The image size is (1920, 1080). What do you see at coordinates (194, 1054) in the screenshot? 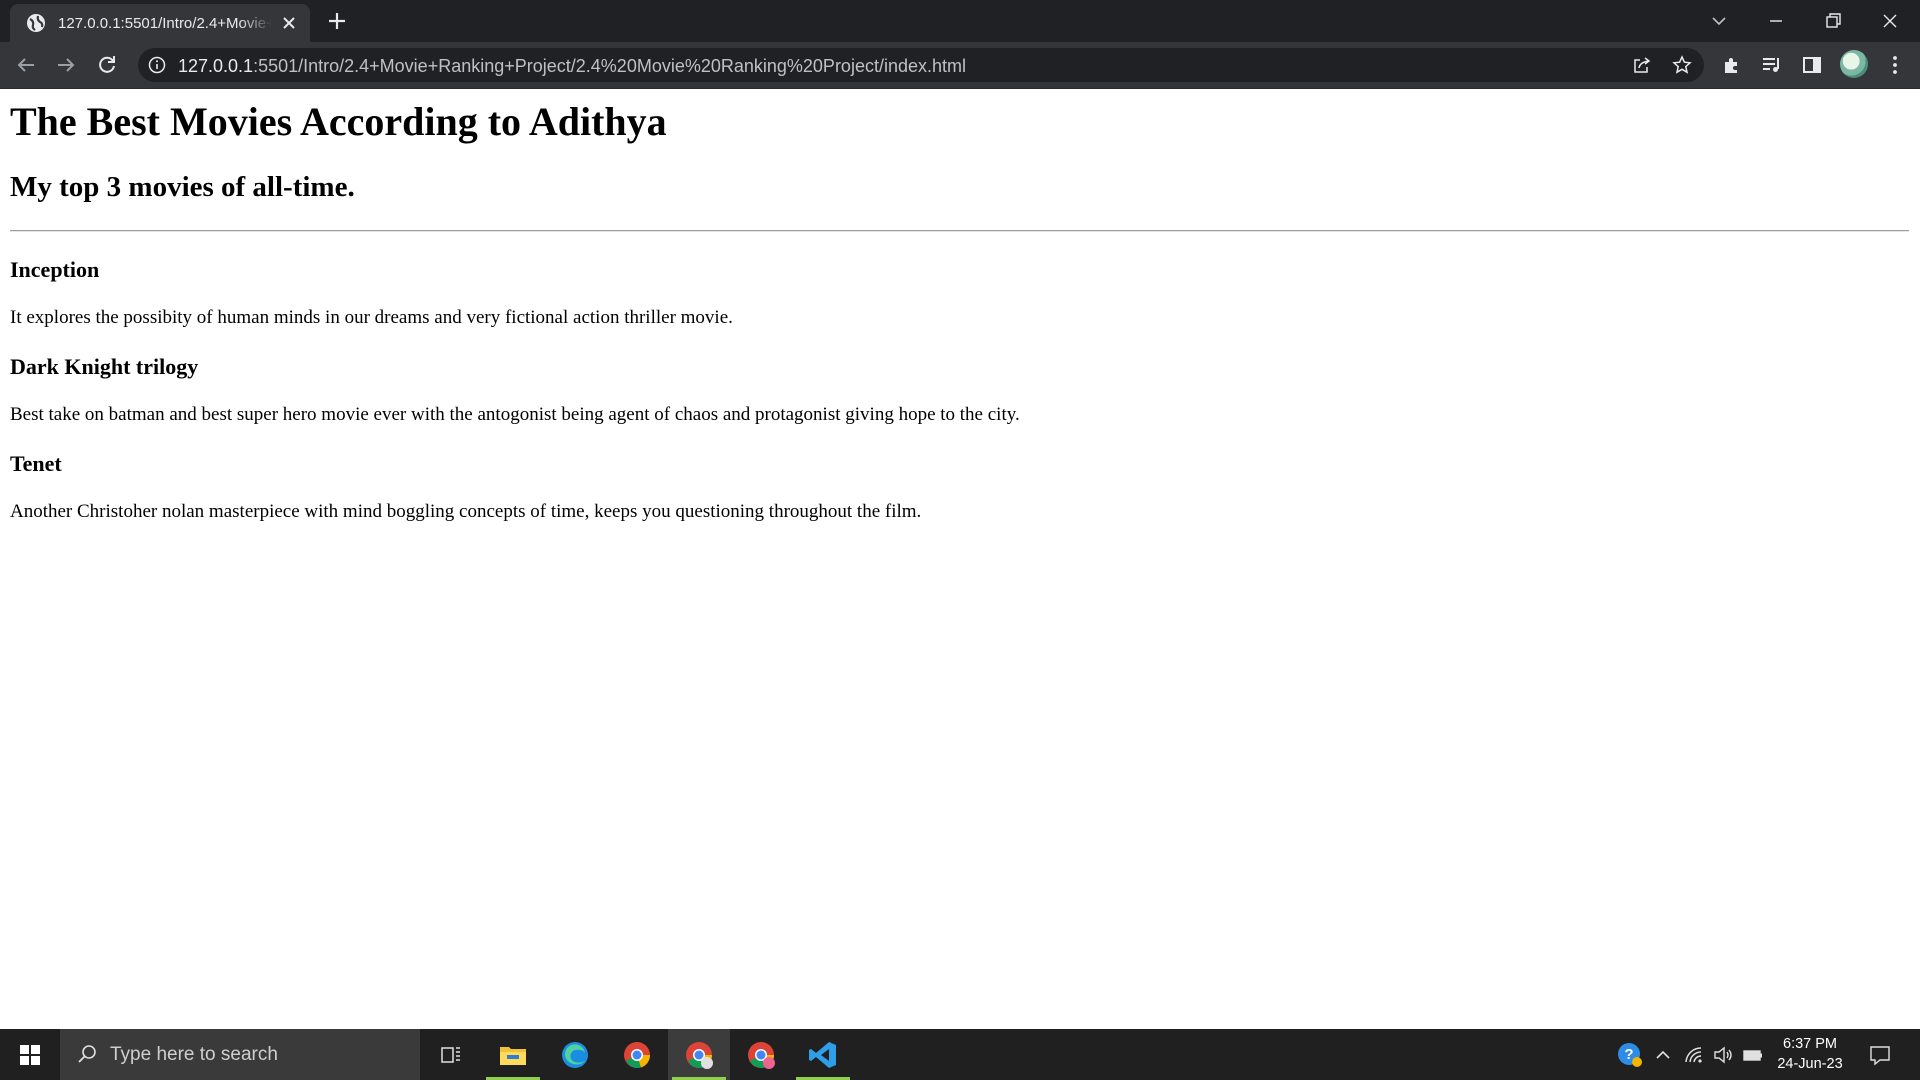
I see `search-placeholder: Type here to search` at bounding box center [194, 1054].